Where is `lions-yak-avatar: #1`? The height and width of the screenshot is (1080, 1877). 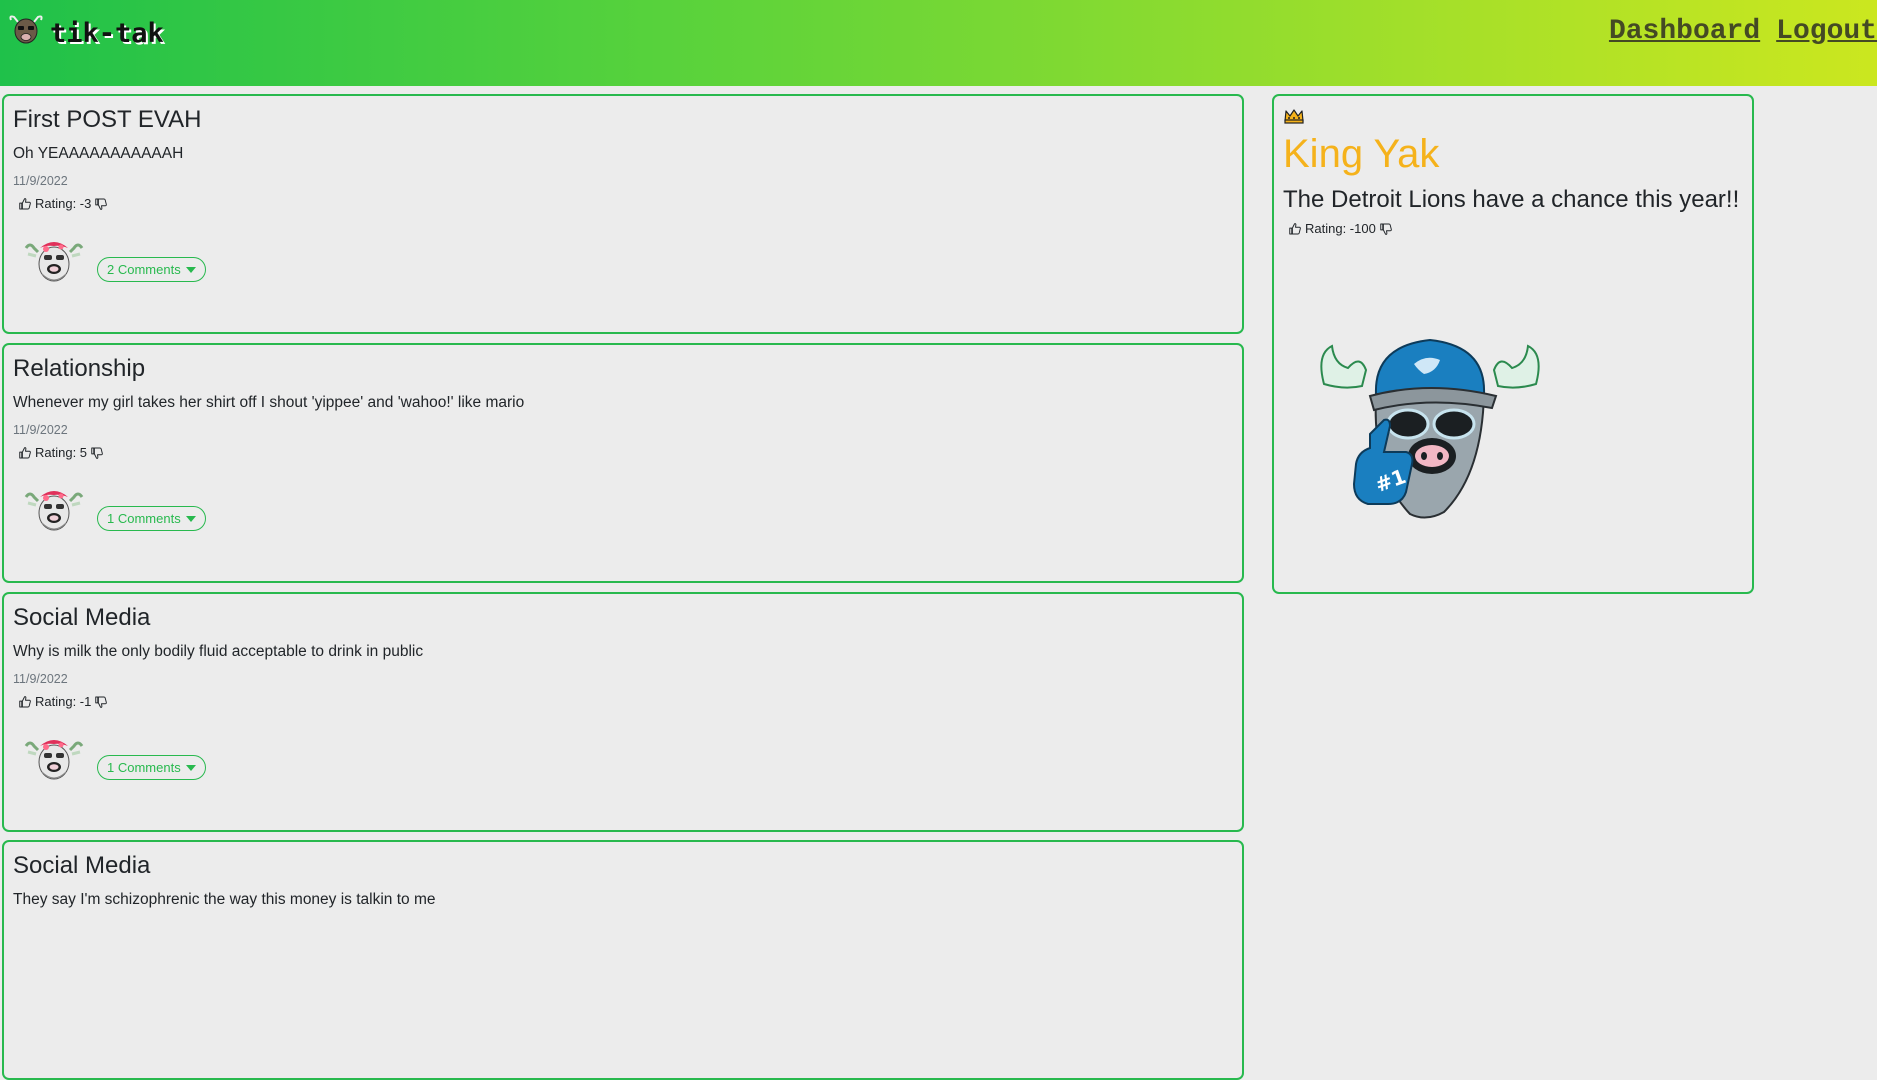 lions-yak-avatar: #1 is located at coordinates (1430, 428).